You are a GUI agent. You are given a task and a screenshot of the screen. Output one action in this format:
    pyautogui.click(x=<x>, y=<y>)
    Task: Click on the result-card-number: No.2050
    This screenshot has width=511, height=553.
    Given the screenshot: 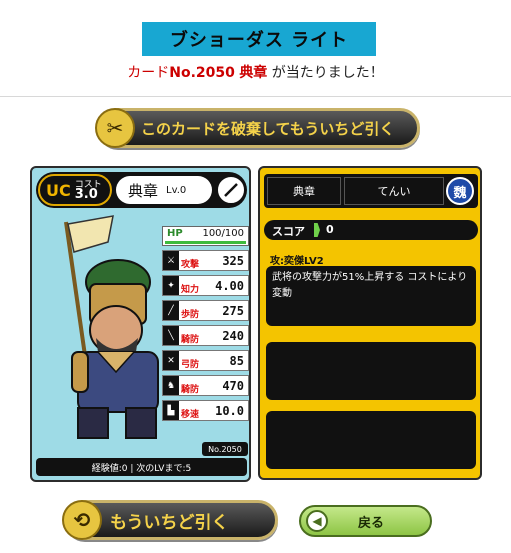 What is the action you would take?
    pyautogui.click(x=202, y=73)
    